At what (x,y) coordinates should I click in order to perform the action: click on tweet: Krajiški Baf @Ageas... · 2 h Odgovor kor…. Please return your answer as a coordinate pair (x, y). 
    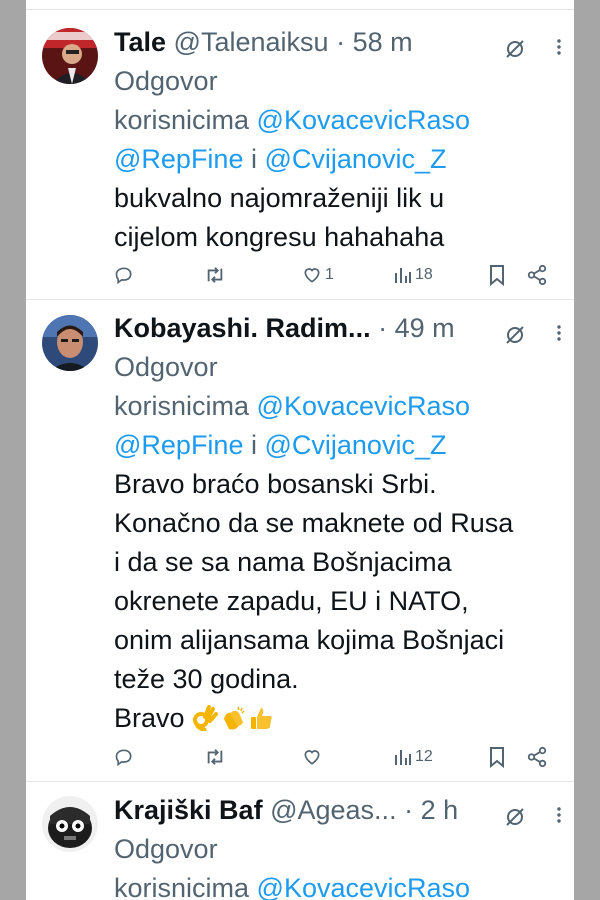
    Looking at the image, I should click on (300, 841).